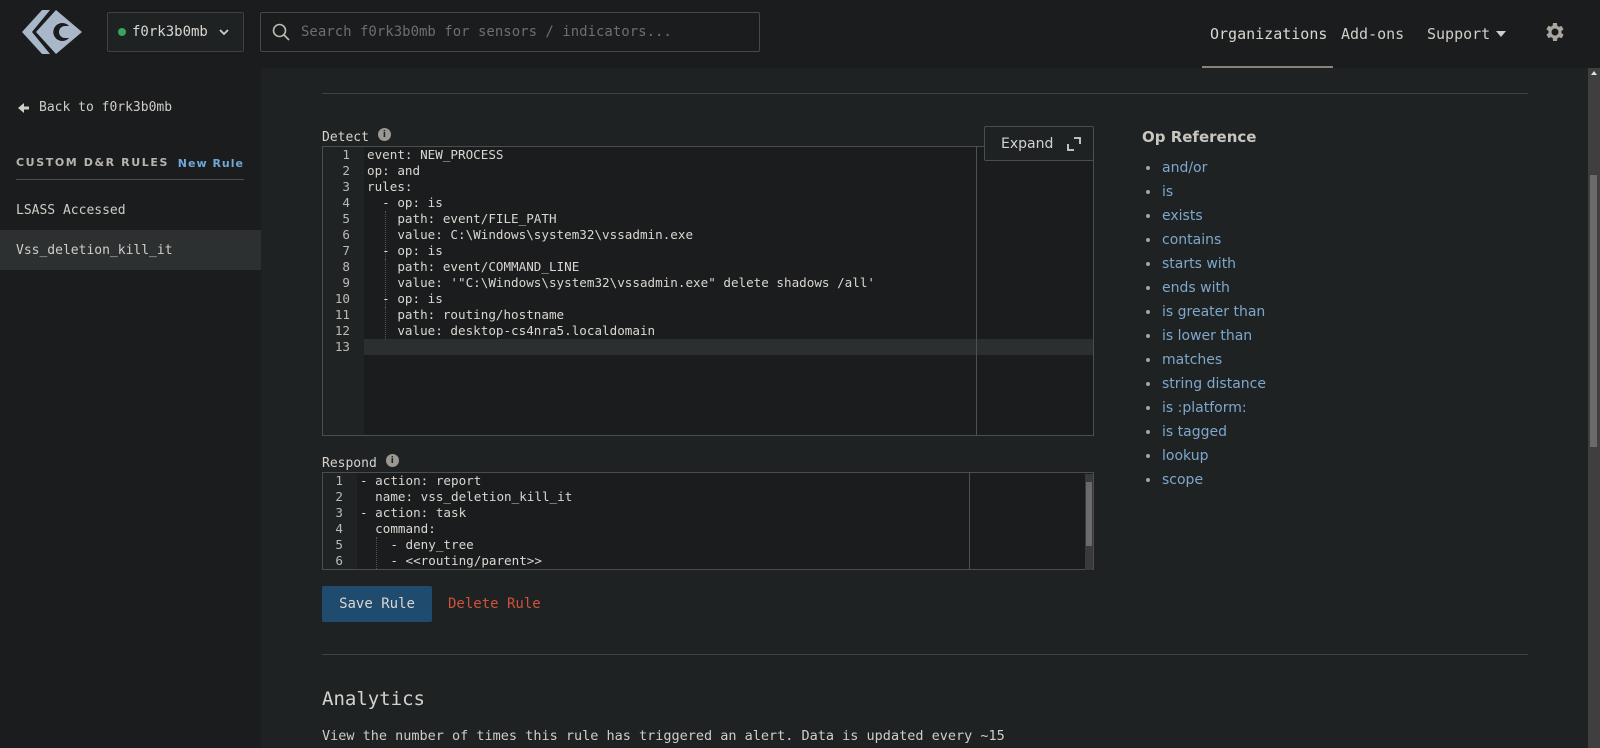 Image resolution: width=1600 pixels, height=748 pixels. What do you see at coordinates (494, 604) in the screenshot?
I see `delete-rule-button: Delete Rule` at bounding box center [494, 604].